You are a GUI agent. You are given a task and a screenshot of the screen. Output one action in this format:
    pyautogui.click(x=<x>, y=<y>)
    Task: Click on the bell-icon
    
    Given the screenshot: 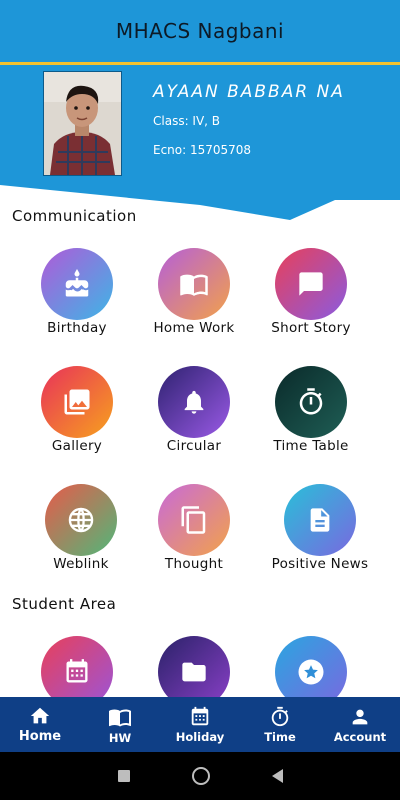 What is the action you would take?
    pyautogui.click(x=194, y=402)
    